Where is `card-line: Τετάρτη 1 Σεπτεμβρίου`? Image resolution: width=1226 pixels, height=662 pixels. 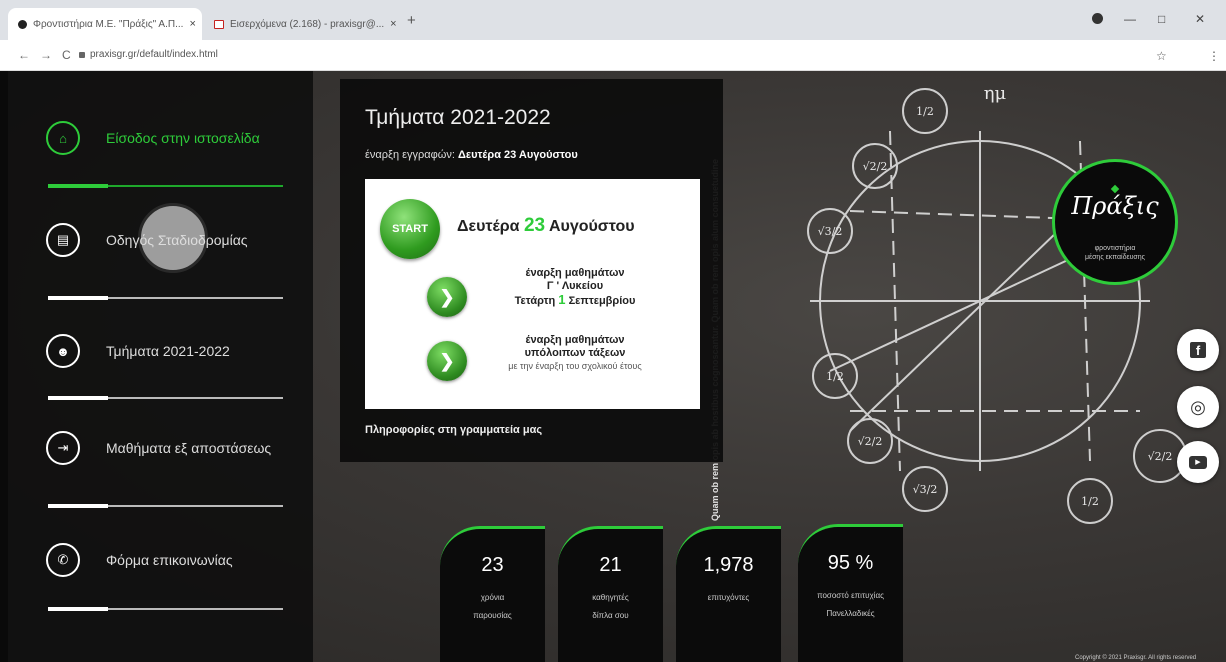 card-line: Τετάρτη 1 Σεπτεμβρίου is located at coordinates (575, 300).